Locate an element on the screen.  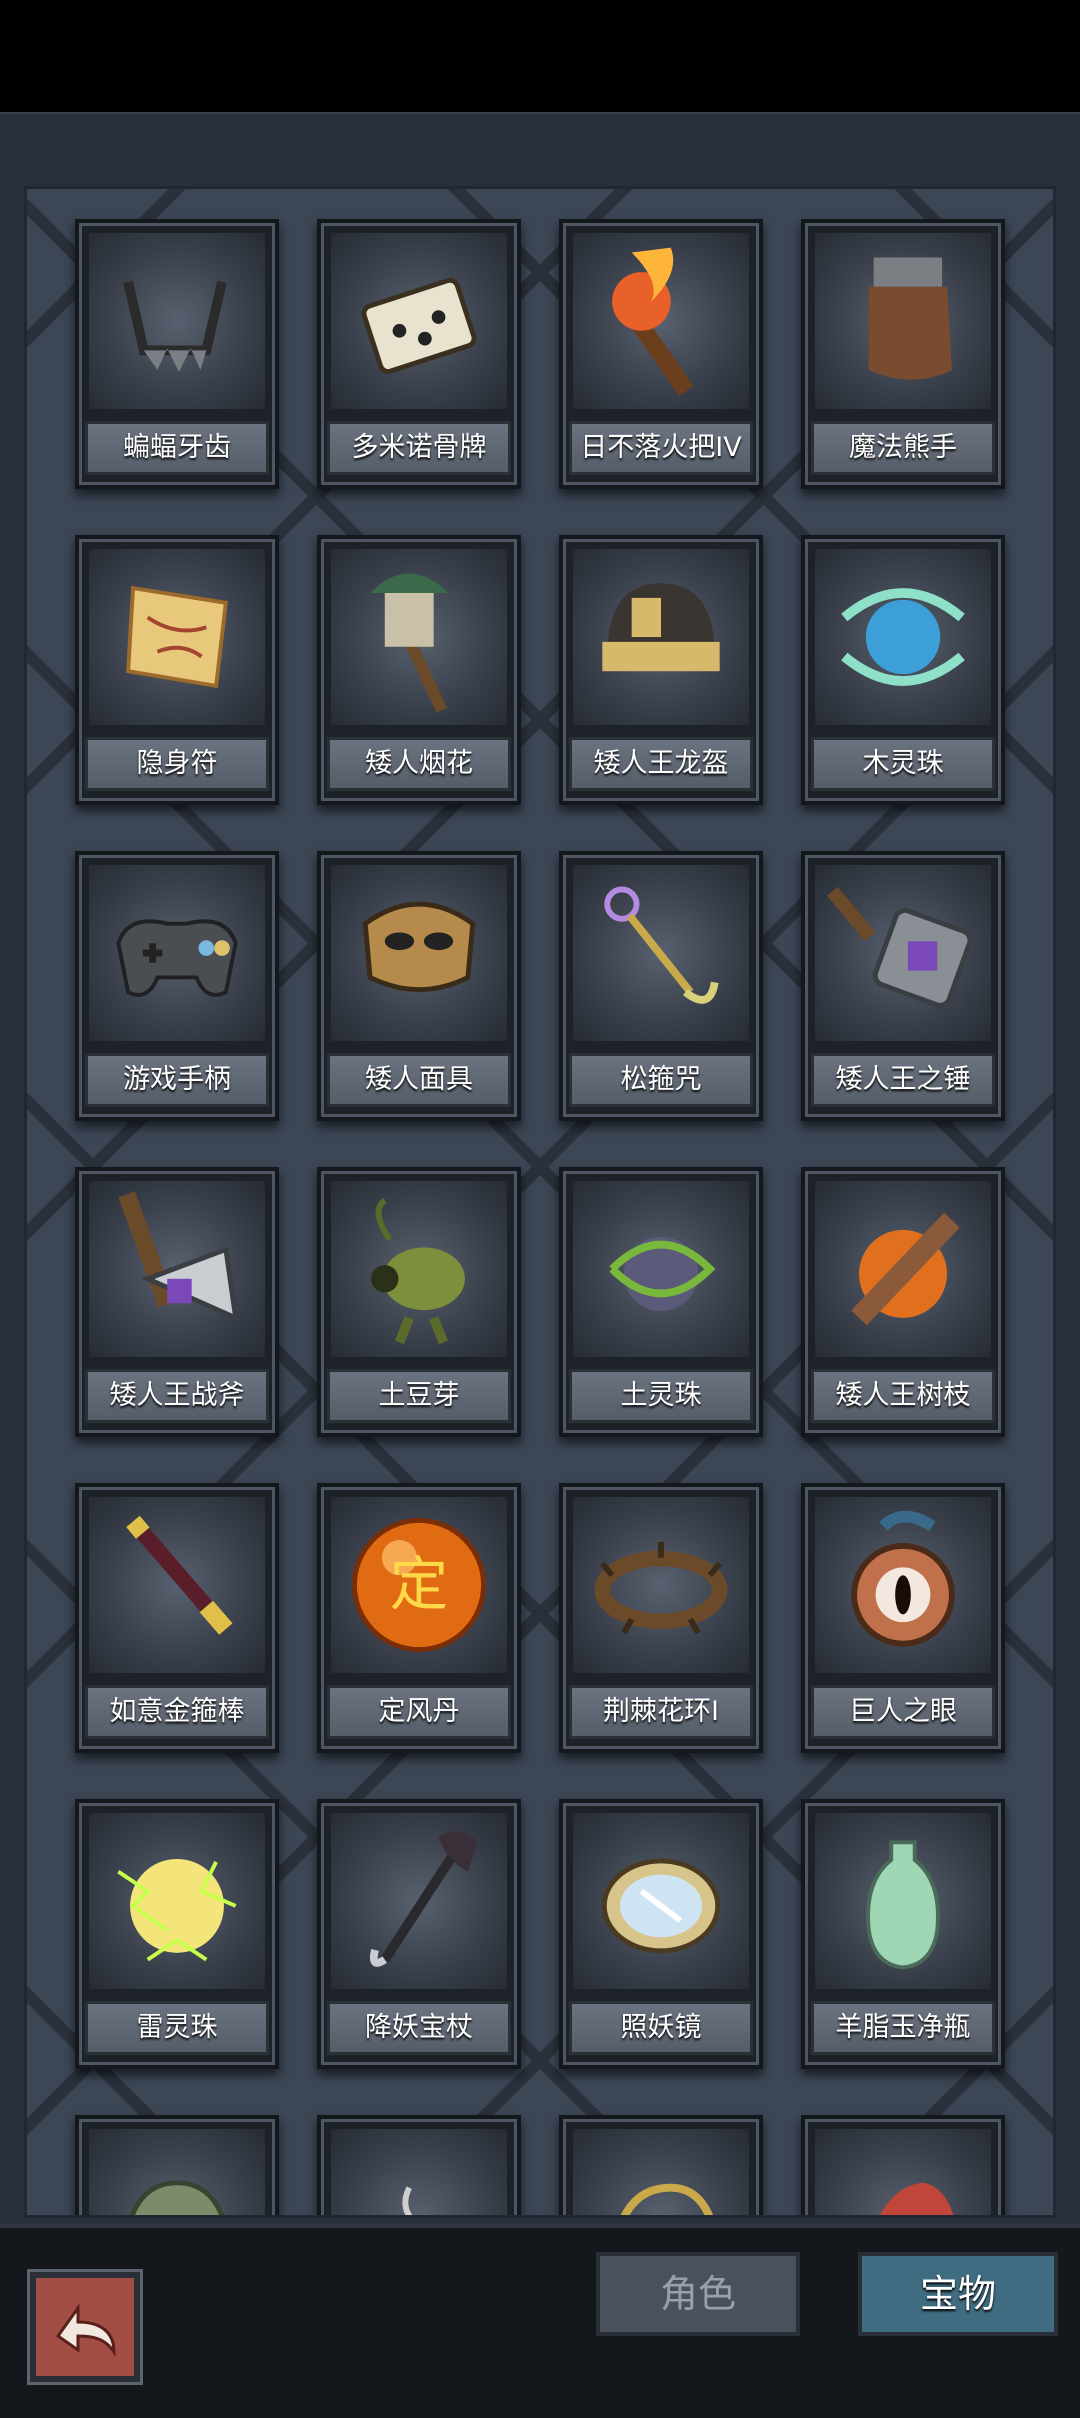
treasure-card: 木灵珠 is located at coordinates (903, 670).